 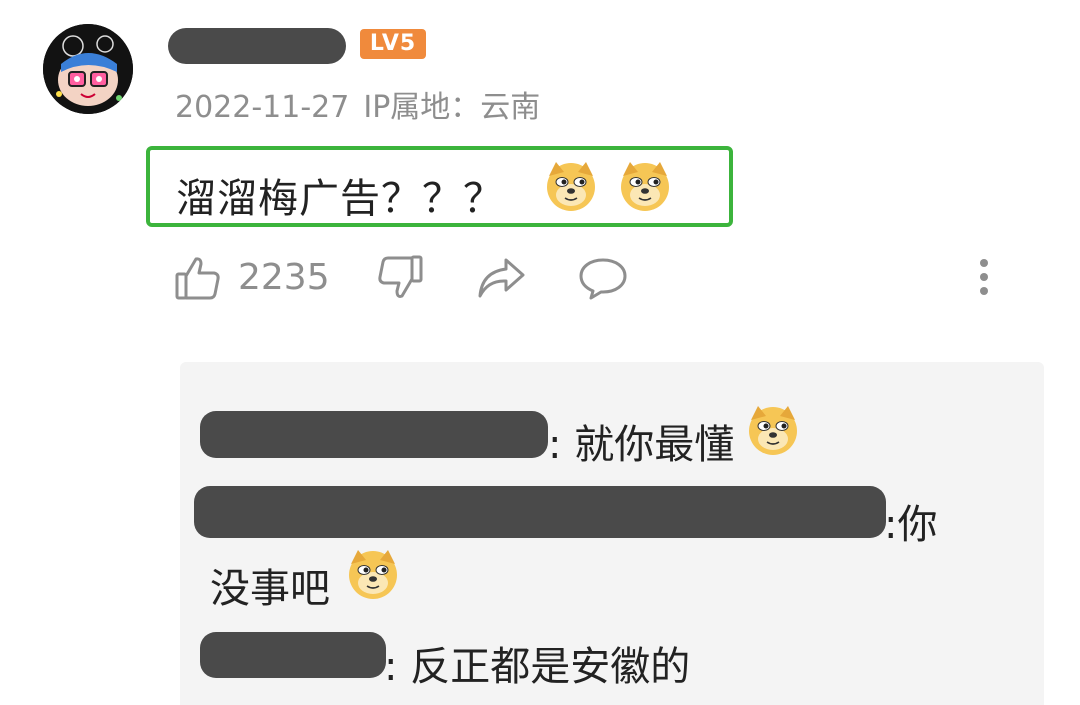 What do you see at coordinates (262, 107) in the screenshot?
I see `comment-date: 2022-11-27` at bounding box center [262, 107].